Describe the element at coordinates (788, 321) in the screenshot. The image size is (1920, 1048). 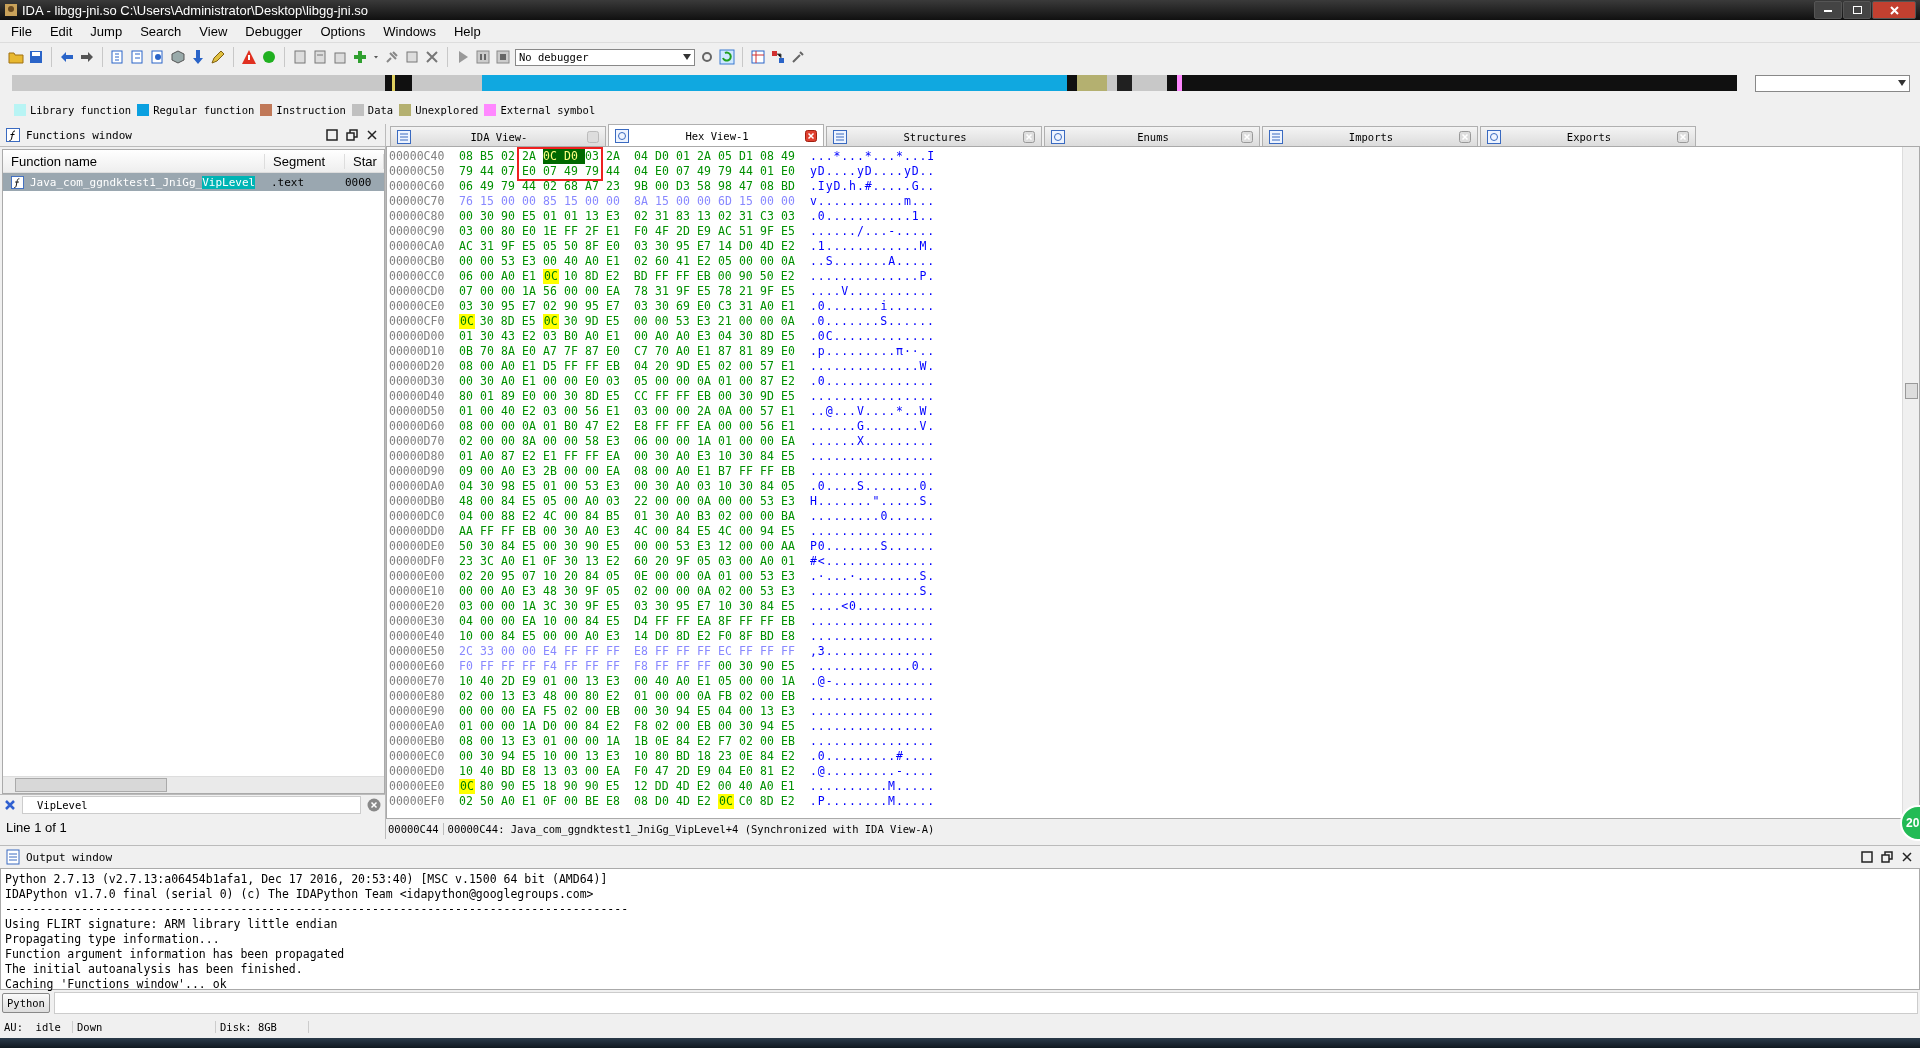
I see `hex-byte: 0A` at that location.